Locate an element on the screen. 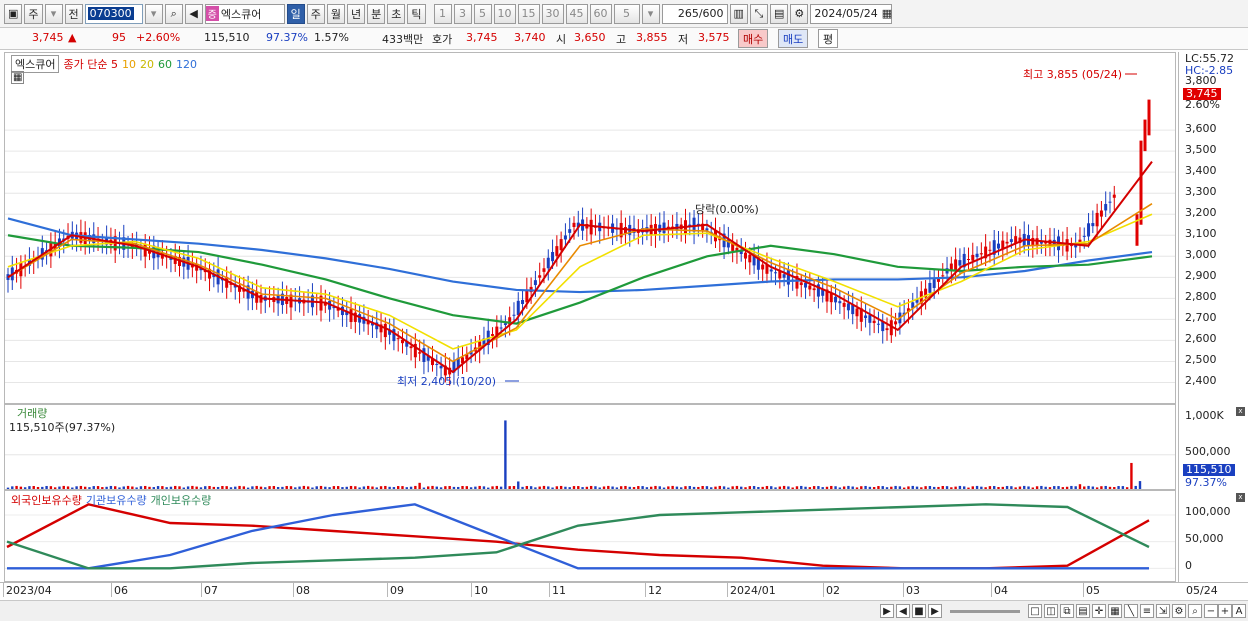 Image resolution: width=1248 pixels, height=621 pixels. legend-ma120: 120 is located at coordinates (186, 64).